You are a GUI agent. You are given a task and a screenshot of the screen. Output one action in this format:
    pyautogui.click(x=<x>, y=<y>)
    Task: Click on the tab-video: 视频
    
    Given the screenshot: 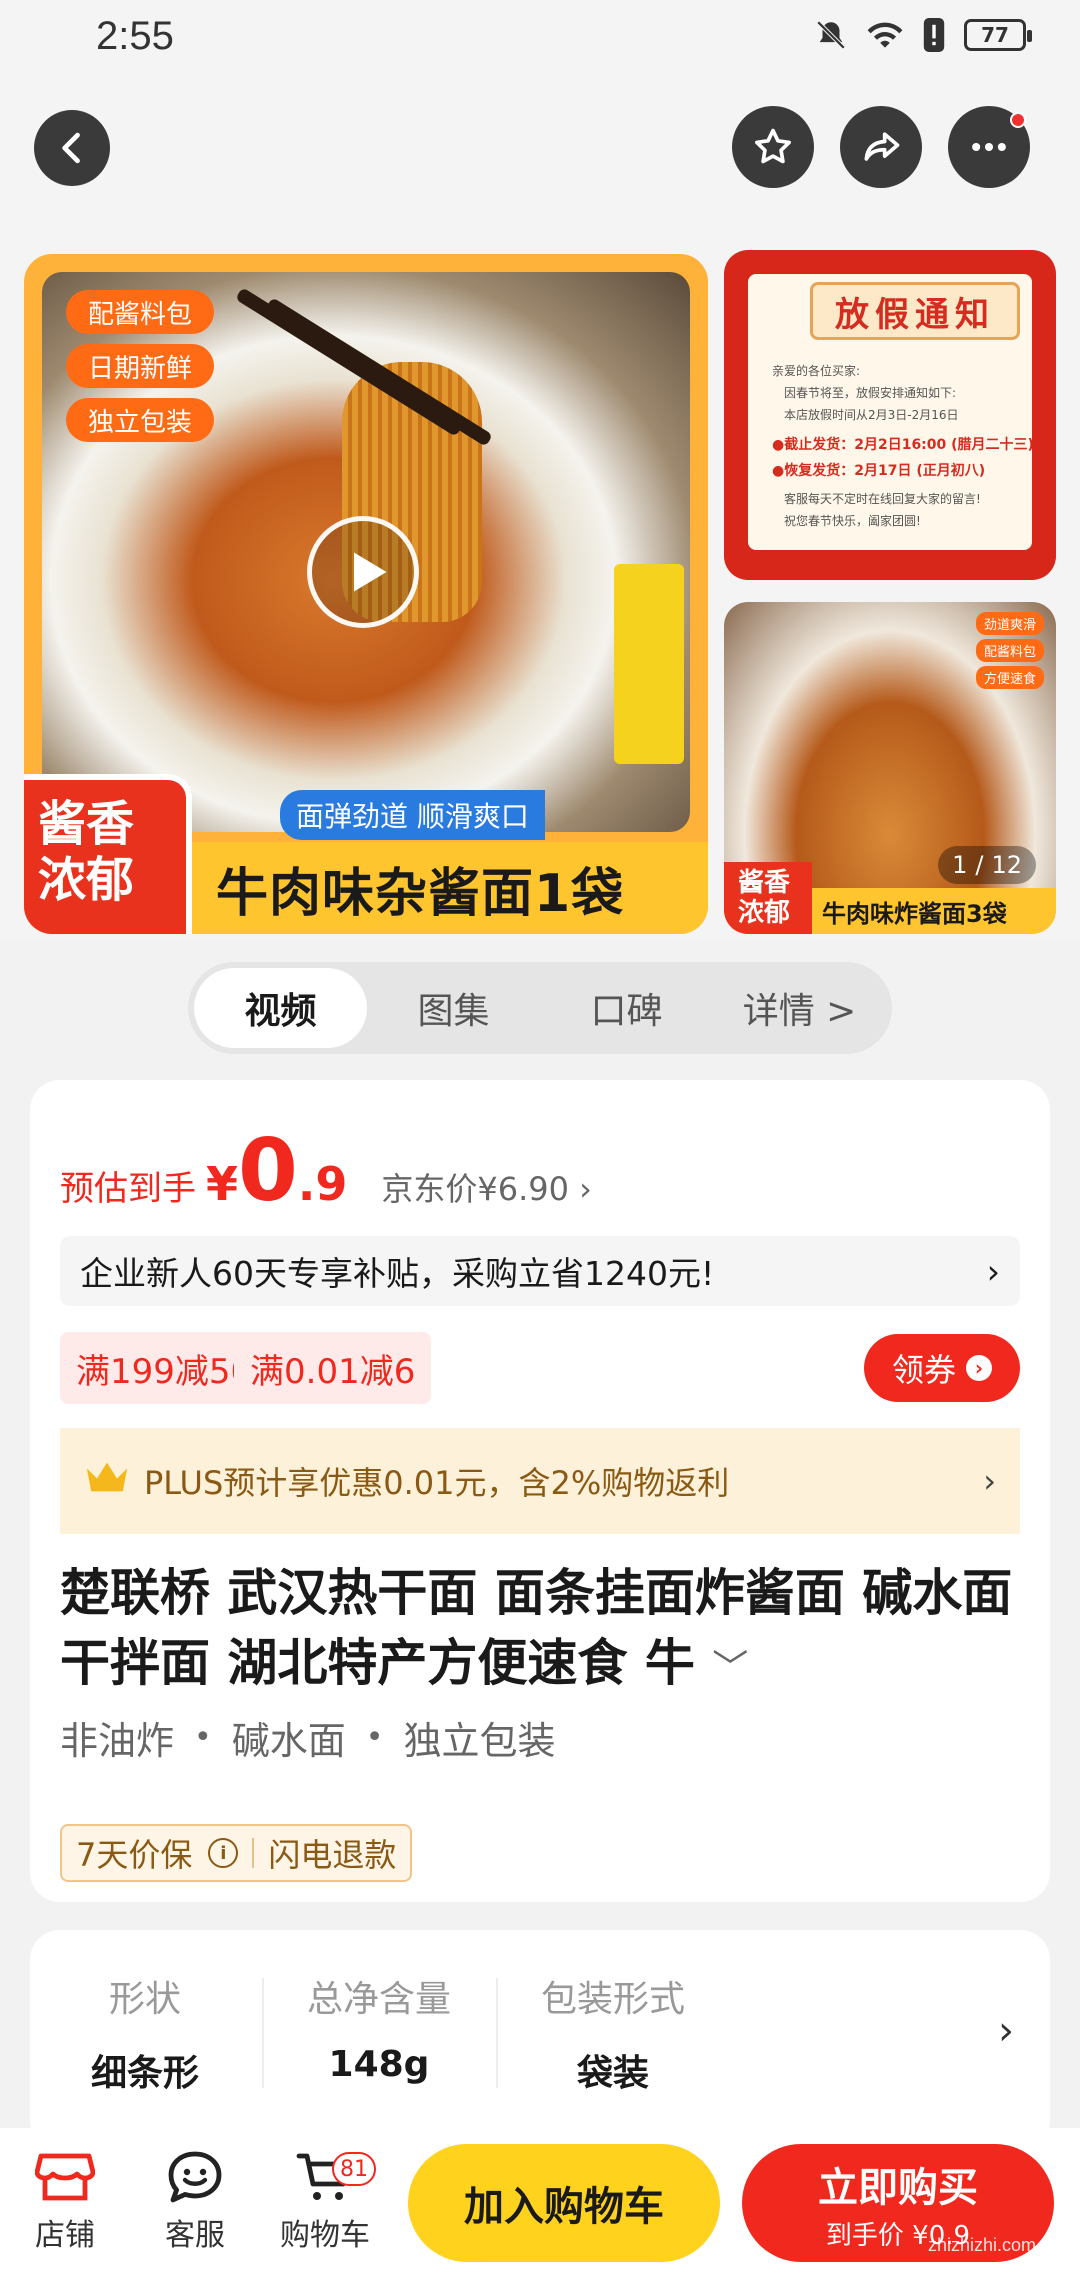 What is the action you would take?
    pyautogui.click(x=280, y=1008)
    